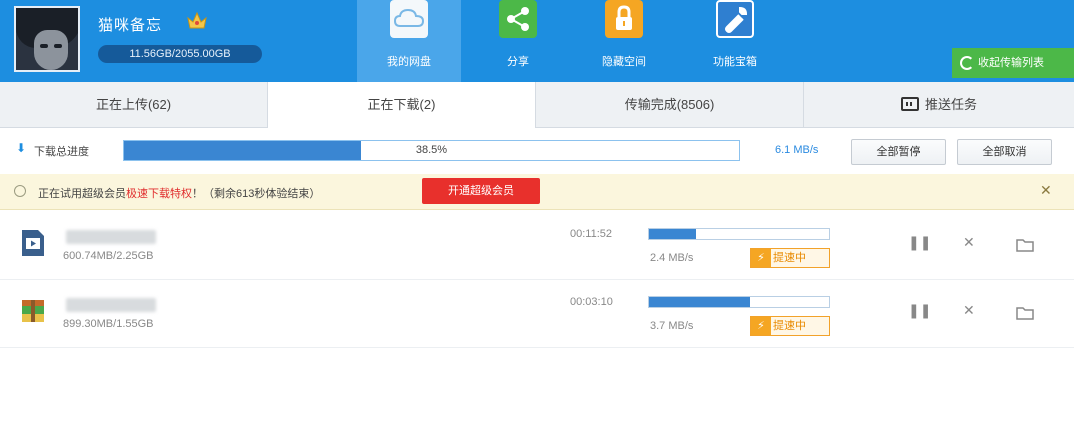  I want to click on download-arrow-icon: ⬇, so click(21, 148).